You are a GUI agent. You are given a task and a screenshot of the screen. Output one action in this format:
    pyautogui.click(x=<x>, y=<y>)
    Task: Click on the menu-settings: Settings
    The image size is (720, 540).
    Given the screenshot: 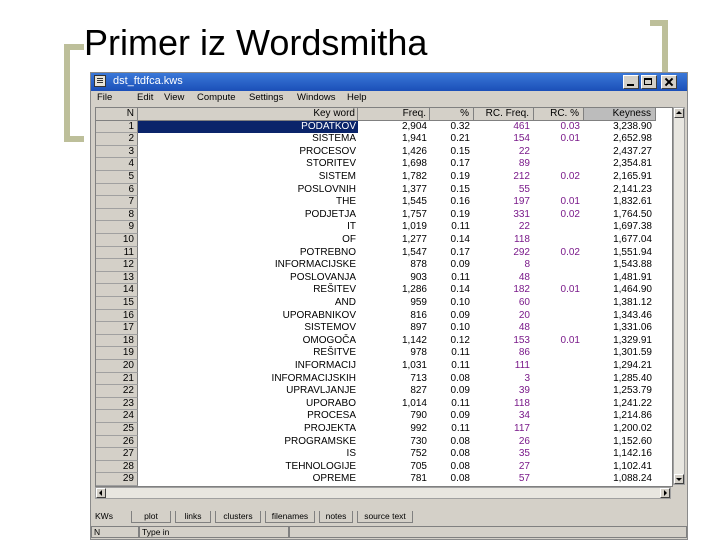 What is the action you would take?
    pyautogui.click(x=266, y=97)
    